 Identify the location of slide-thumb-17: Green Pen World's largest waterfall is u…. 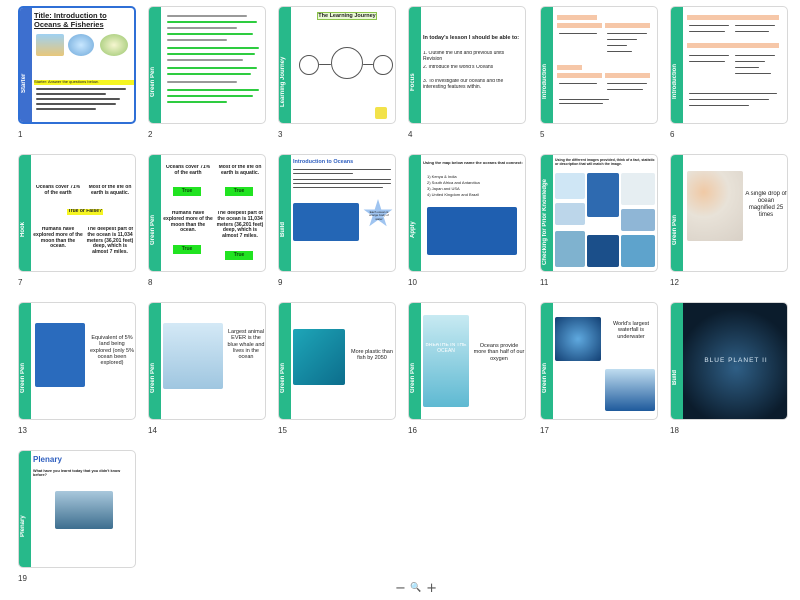
(599, 368).